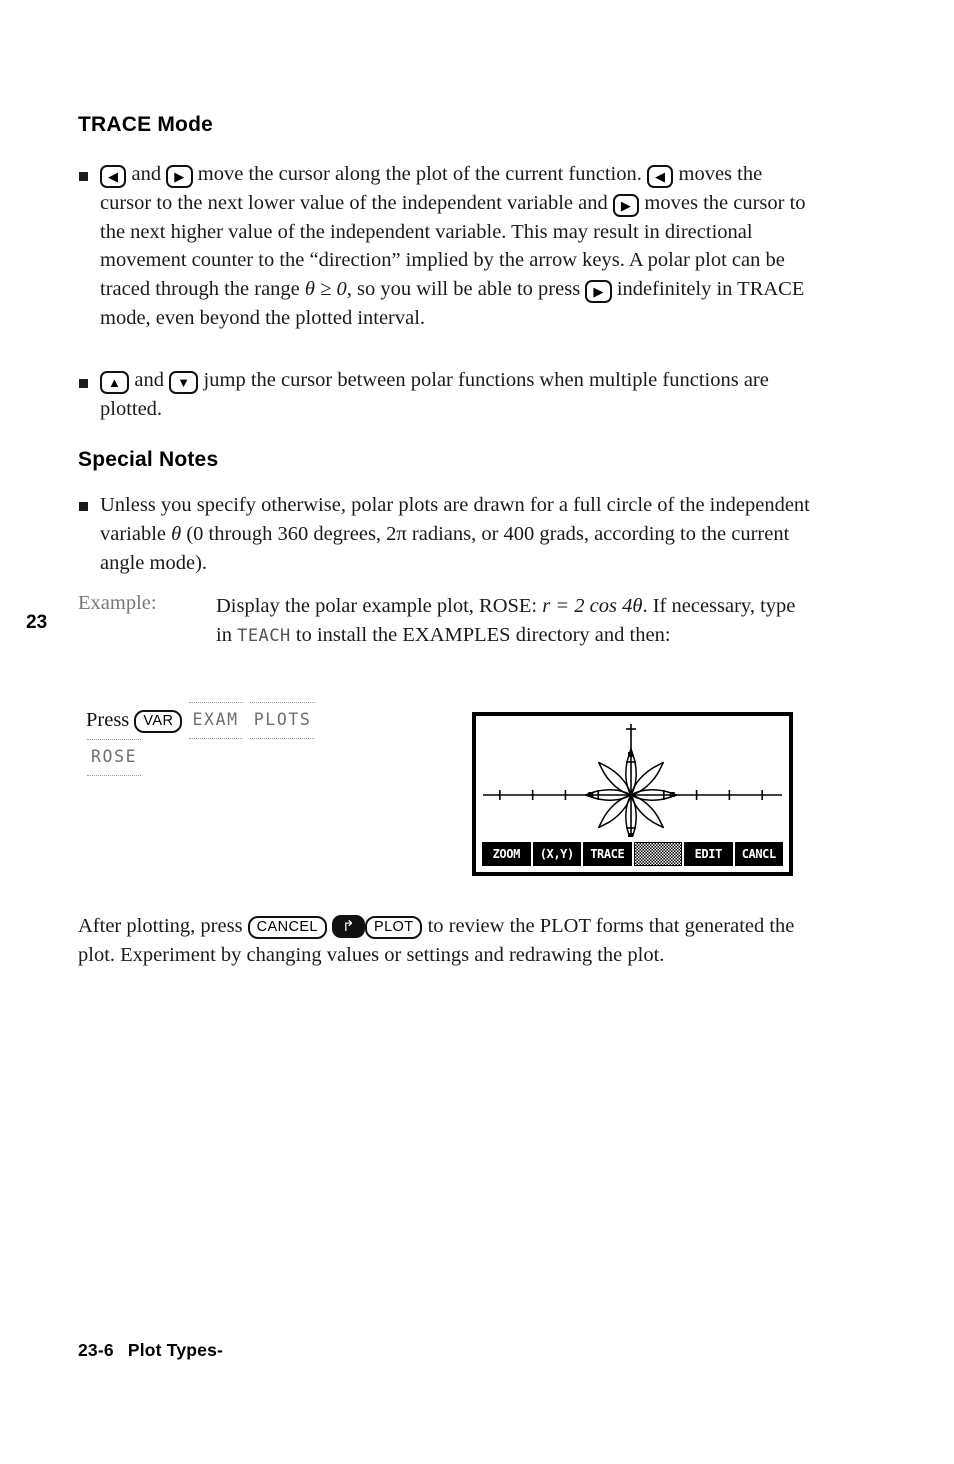  What do you see at coordinates (184, 382) in the screenshot?
I see `down-arrow-key-icon: ▼` at bounding box center [184, 382].